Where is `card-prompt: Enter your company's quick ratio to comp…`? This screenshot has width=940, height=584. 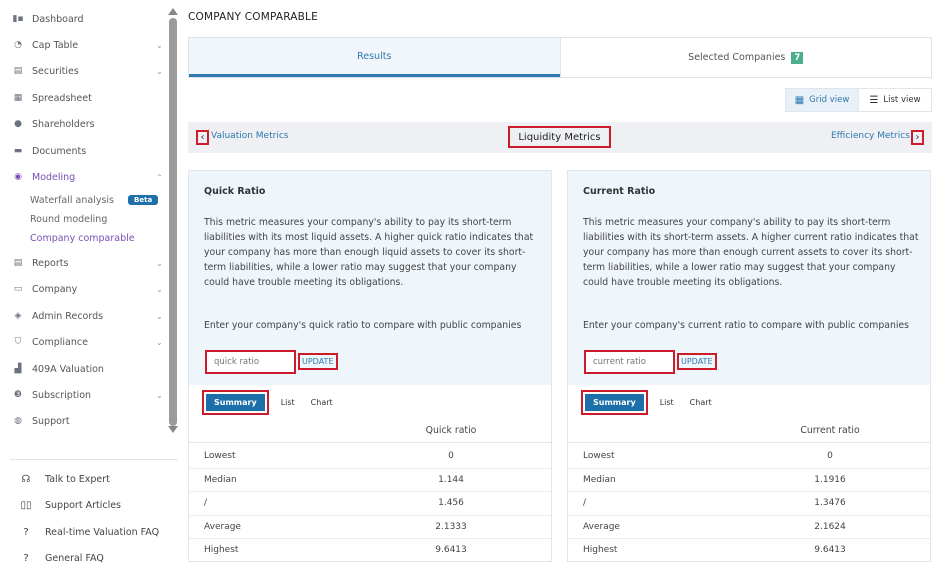
card-prompt: Enter your company's quick ratio to comp… is located at coordinates (363, 325).